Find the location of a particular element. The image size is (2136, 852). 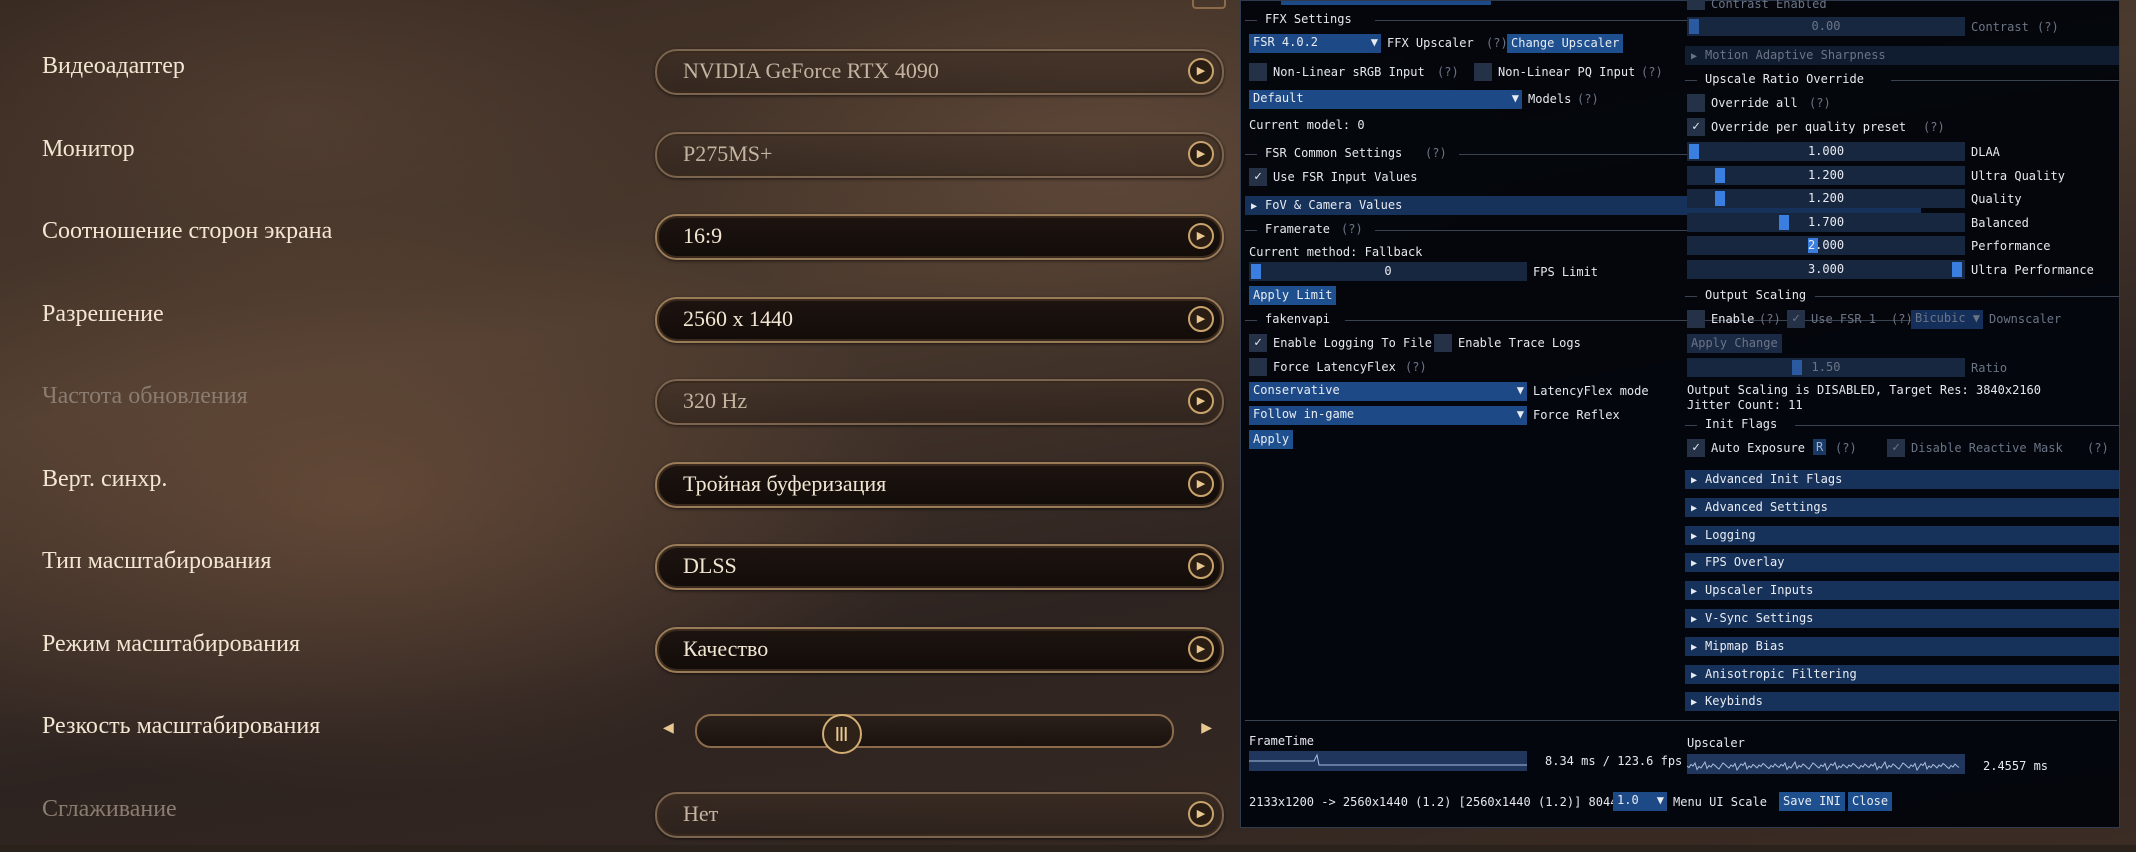

setting-select: Качество ▶ is located at coordinates (939, 649).